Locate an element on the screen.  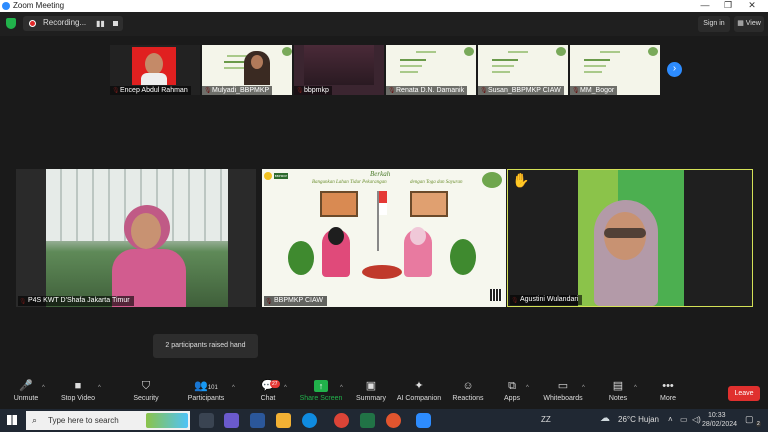
tray-text: ZZ is located at coordinates (546, 419).